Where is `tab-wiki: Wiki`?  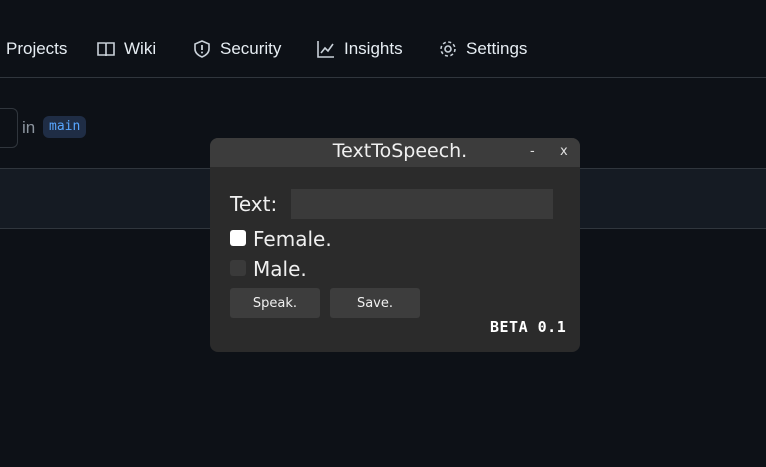 tab-wiki: Wiki is located at coordinates (126, 49).